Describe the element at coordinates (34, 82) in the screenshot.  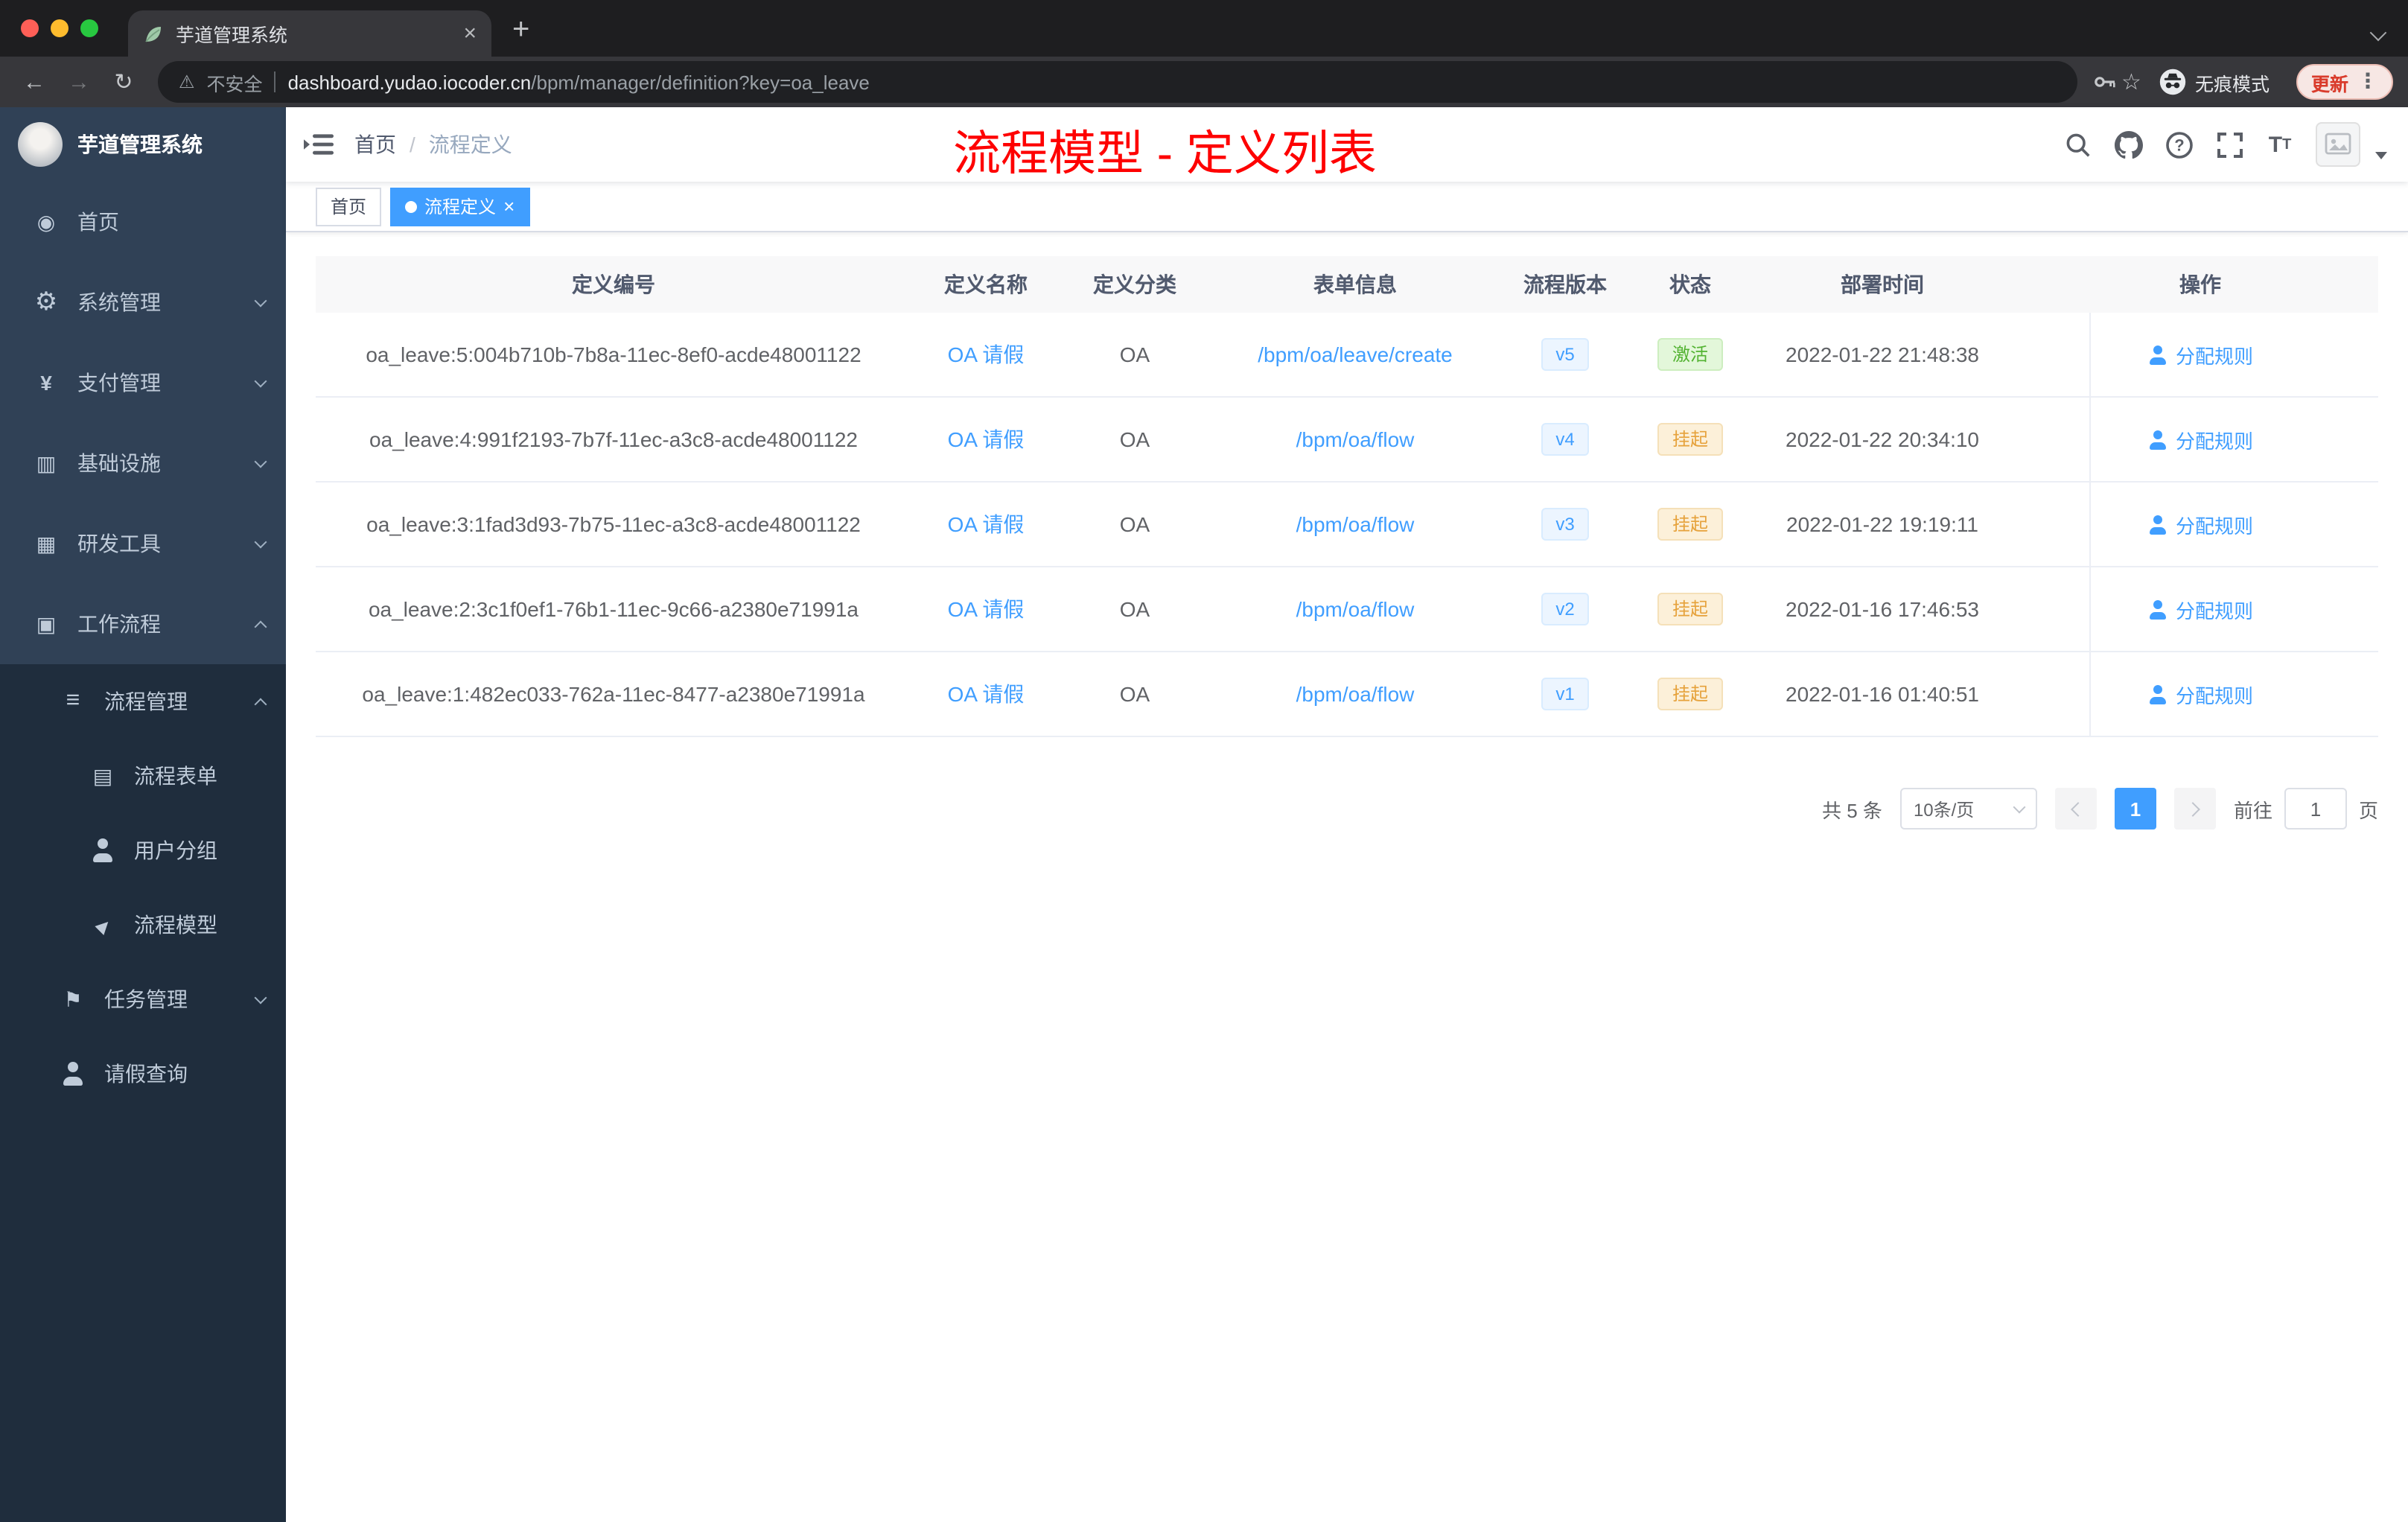
I see `back-button` at that location.